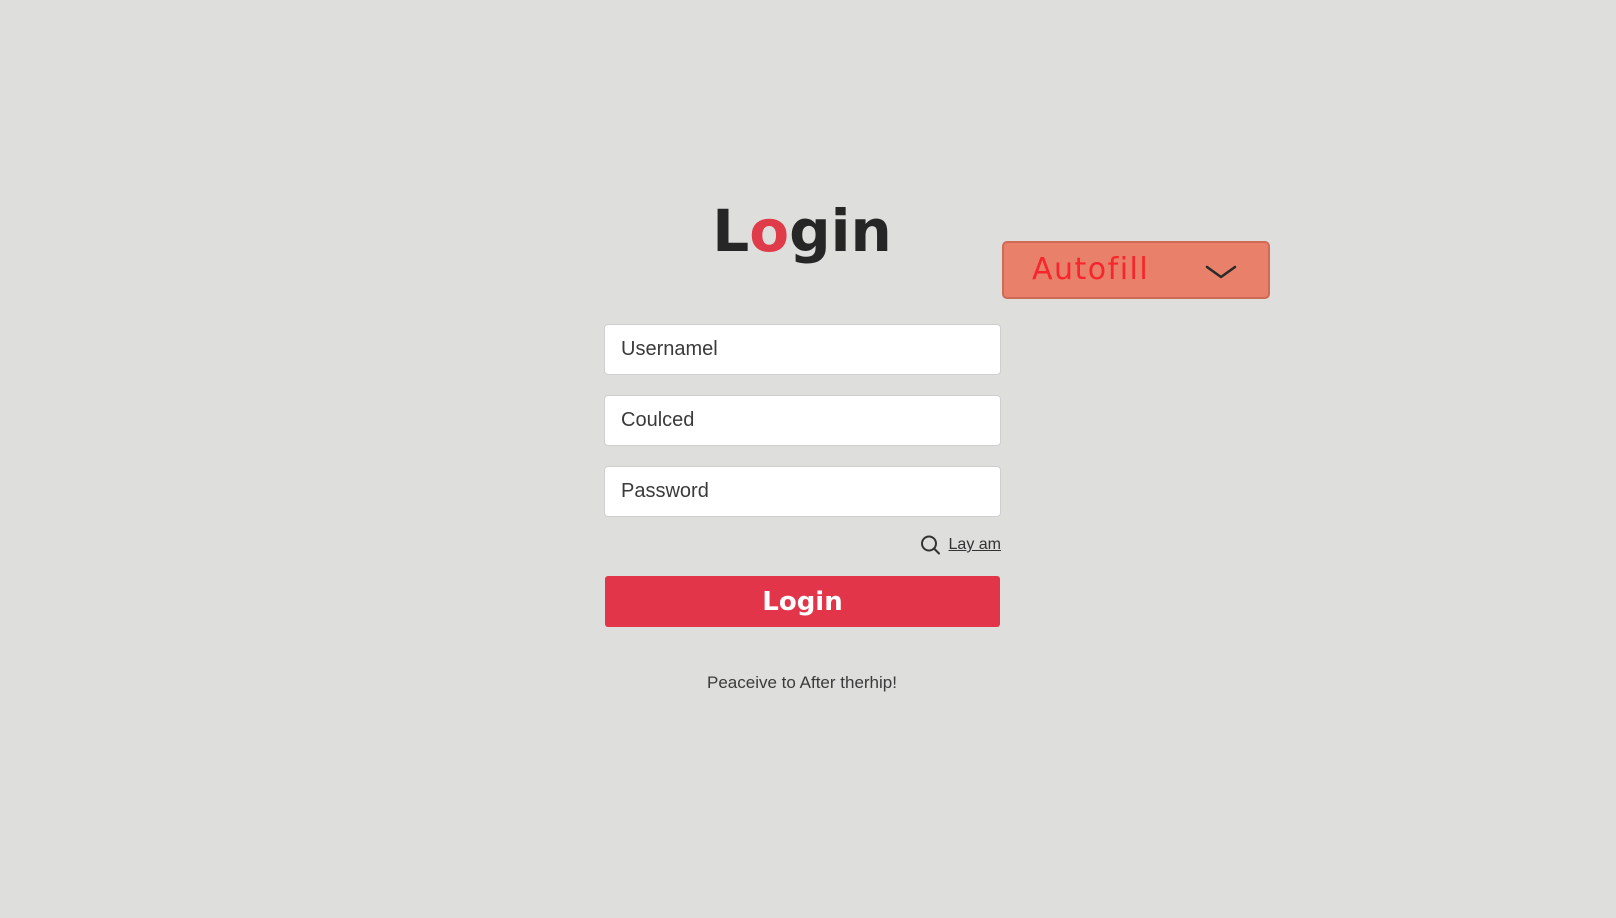  Describe the element at coordinates (802, 349) in the screenshot. I see `username-field` at that location.